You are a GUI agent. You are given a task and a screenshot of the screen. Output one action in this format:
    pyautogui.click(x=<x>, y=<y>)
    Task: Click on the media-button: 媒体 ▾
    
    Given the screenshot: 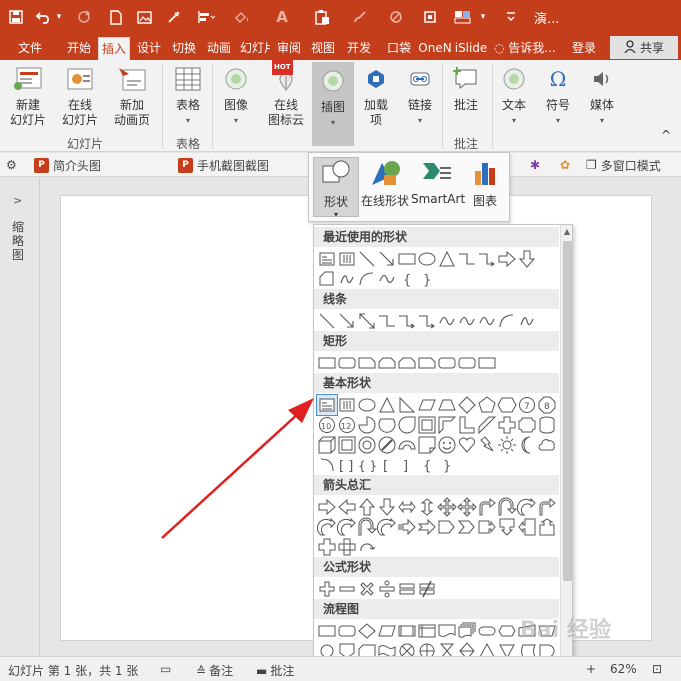 What is the action you would take?
    pyautogui.click(x=602, y=96)
    